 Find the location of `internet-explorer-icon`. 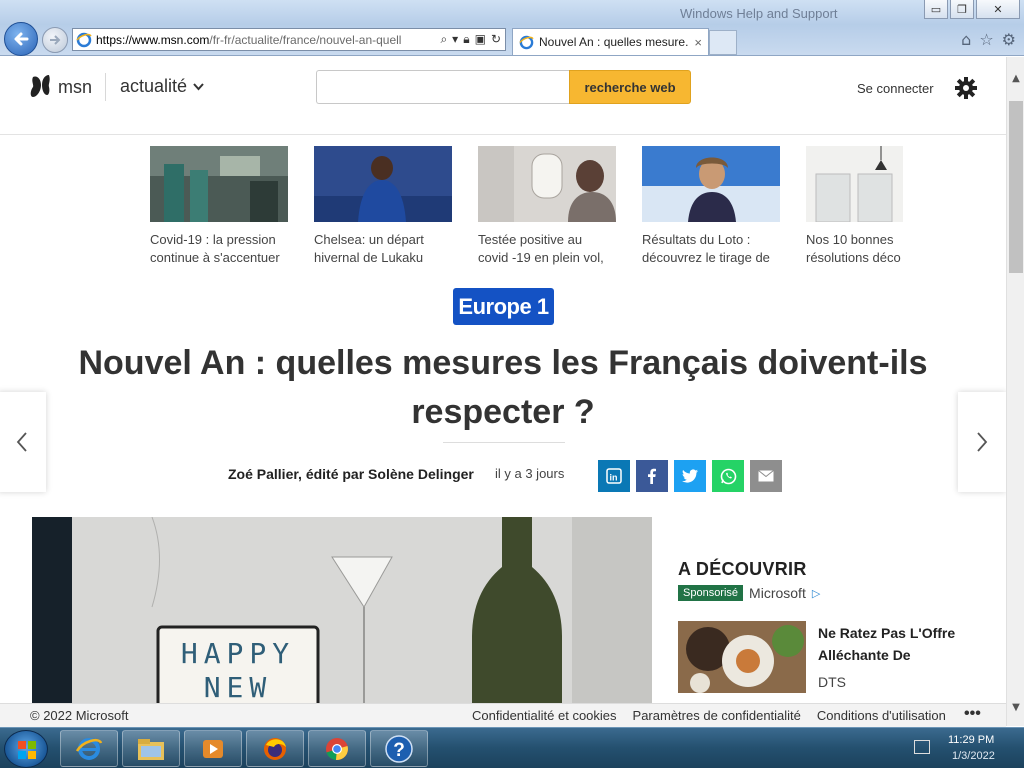

internet-explorer-icon is located at coordinates (89, 748).